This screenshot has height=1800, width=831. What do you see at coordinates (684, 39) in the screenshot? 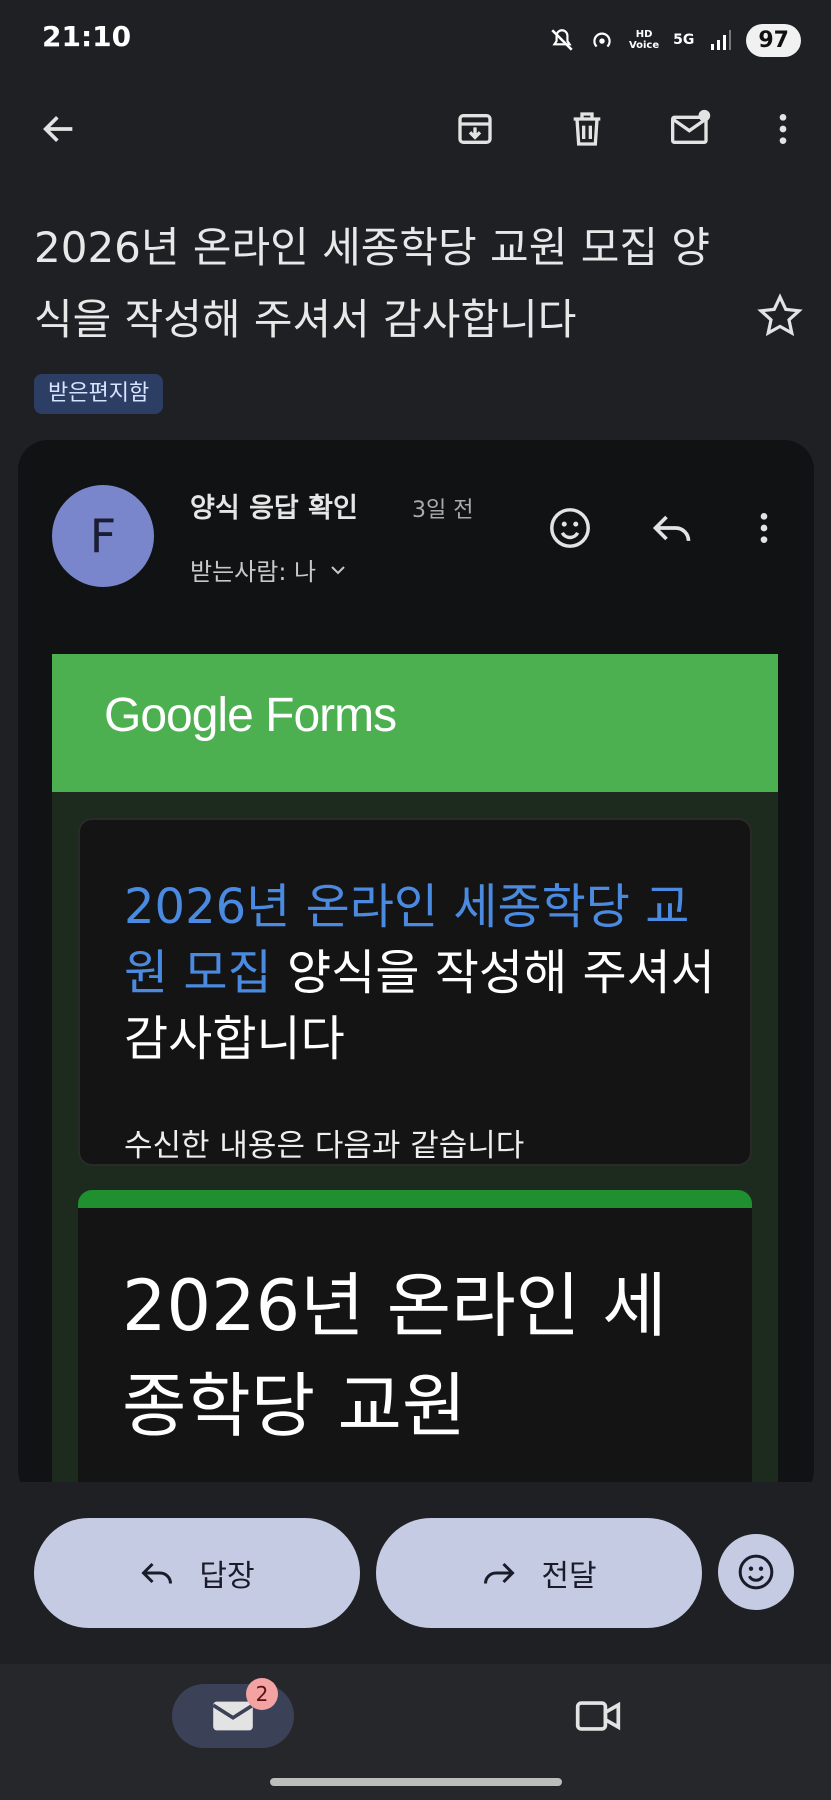
I see `5g-icon: 5G` at bounding box center [684, 39].